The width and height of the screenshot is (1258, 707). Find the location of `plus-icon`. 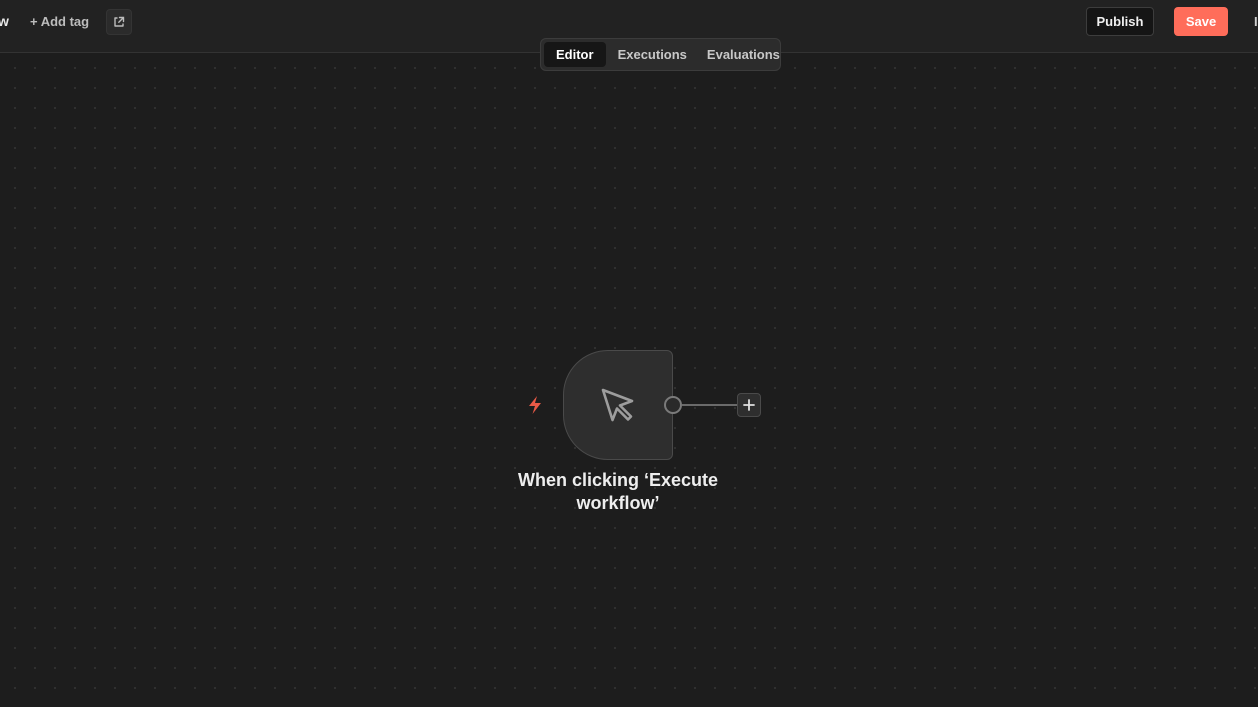

plus-icon is located at coordinates (749, 405).